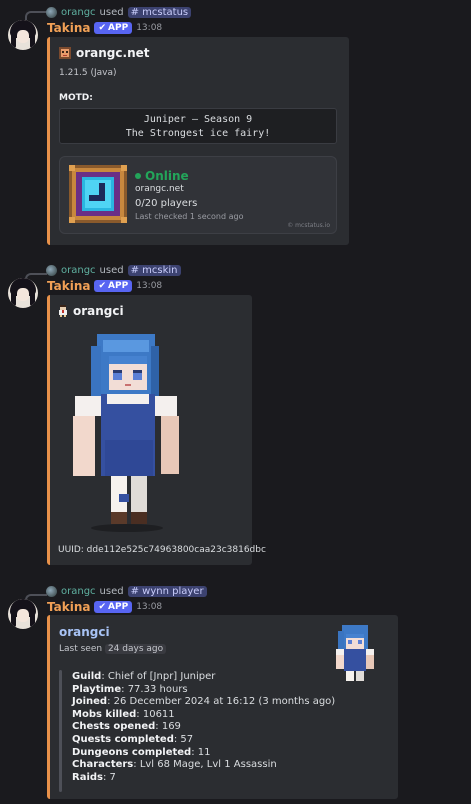  I want to click on last-checked: Last checked 1 second ago, so click(189, 216).